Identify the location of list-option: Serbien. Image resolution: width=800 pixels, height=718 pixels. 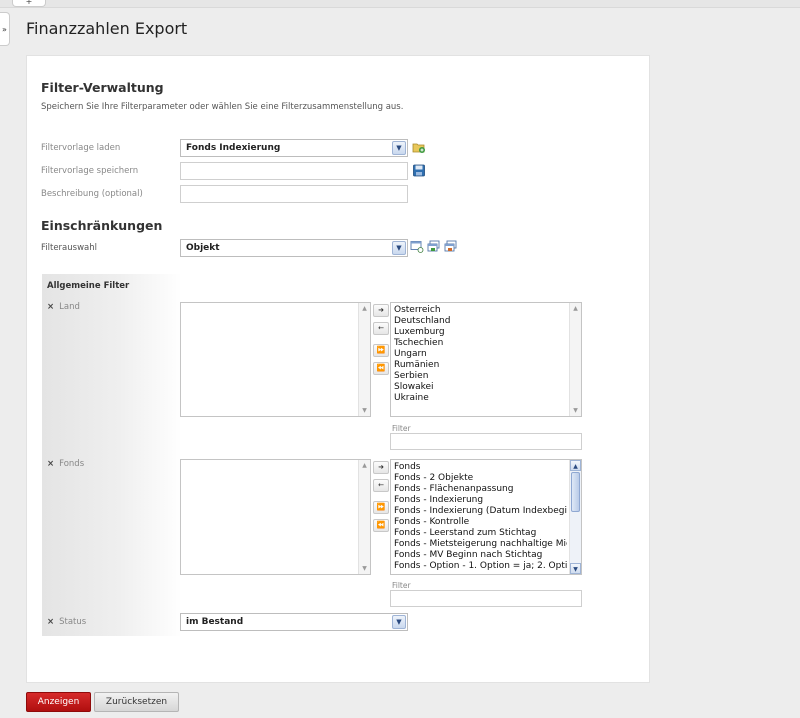
(480, 376).